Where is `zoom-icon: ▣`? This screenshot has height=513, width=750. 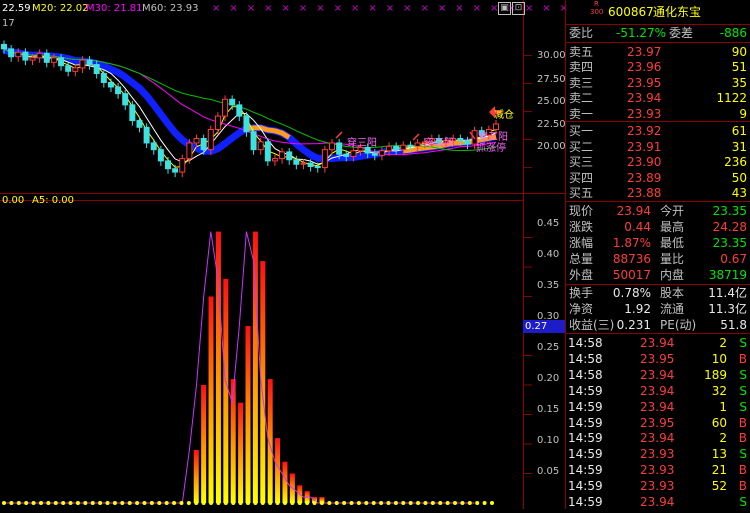 zoom-icon: ▣ is located at coordinates (504, 8).